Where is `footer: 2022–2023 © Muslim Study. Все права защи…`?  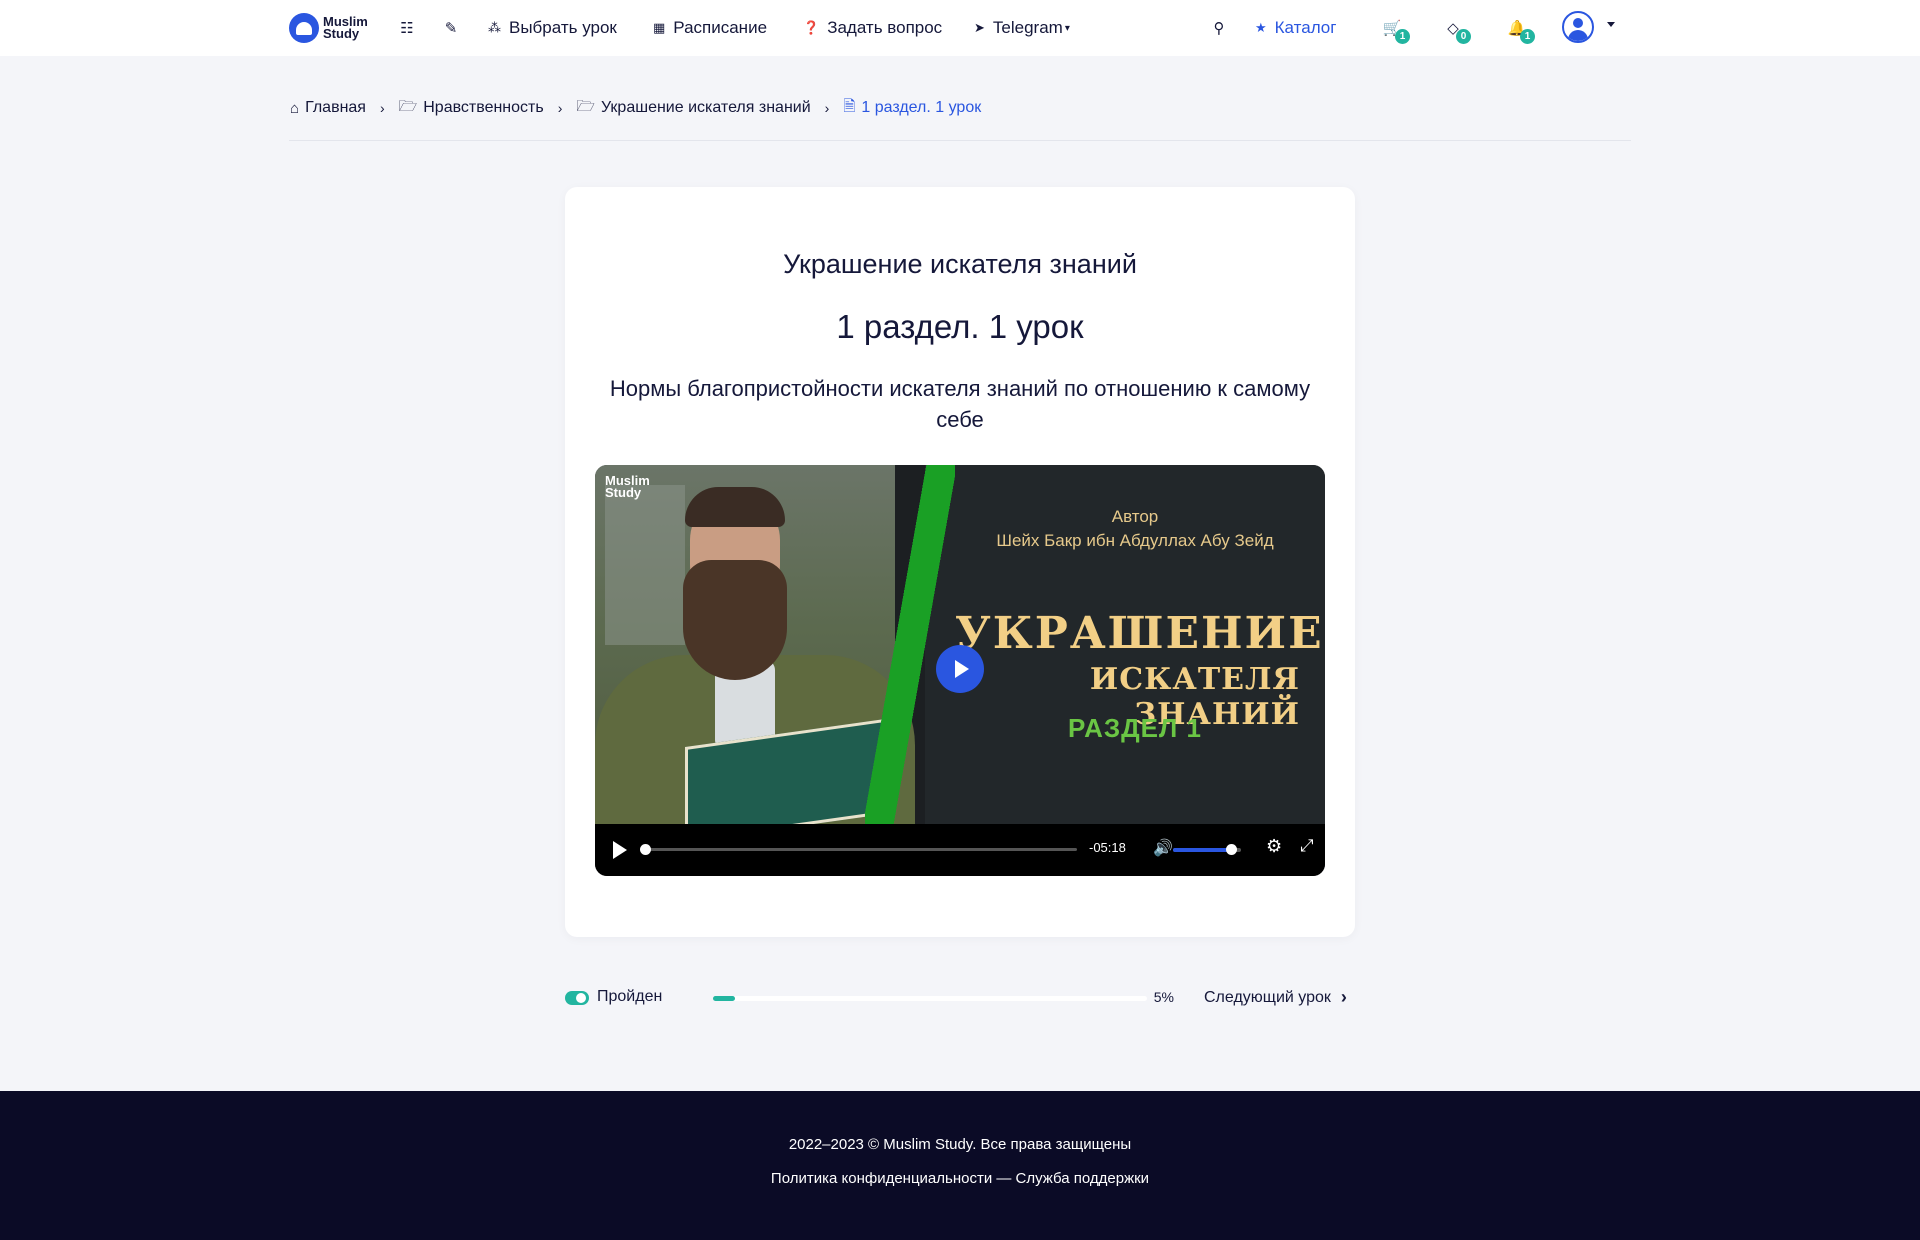 footer: 2022–2023 © Muslim Study. Все права защи… is located at coordinates (960, 1165).